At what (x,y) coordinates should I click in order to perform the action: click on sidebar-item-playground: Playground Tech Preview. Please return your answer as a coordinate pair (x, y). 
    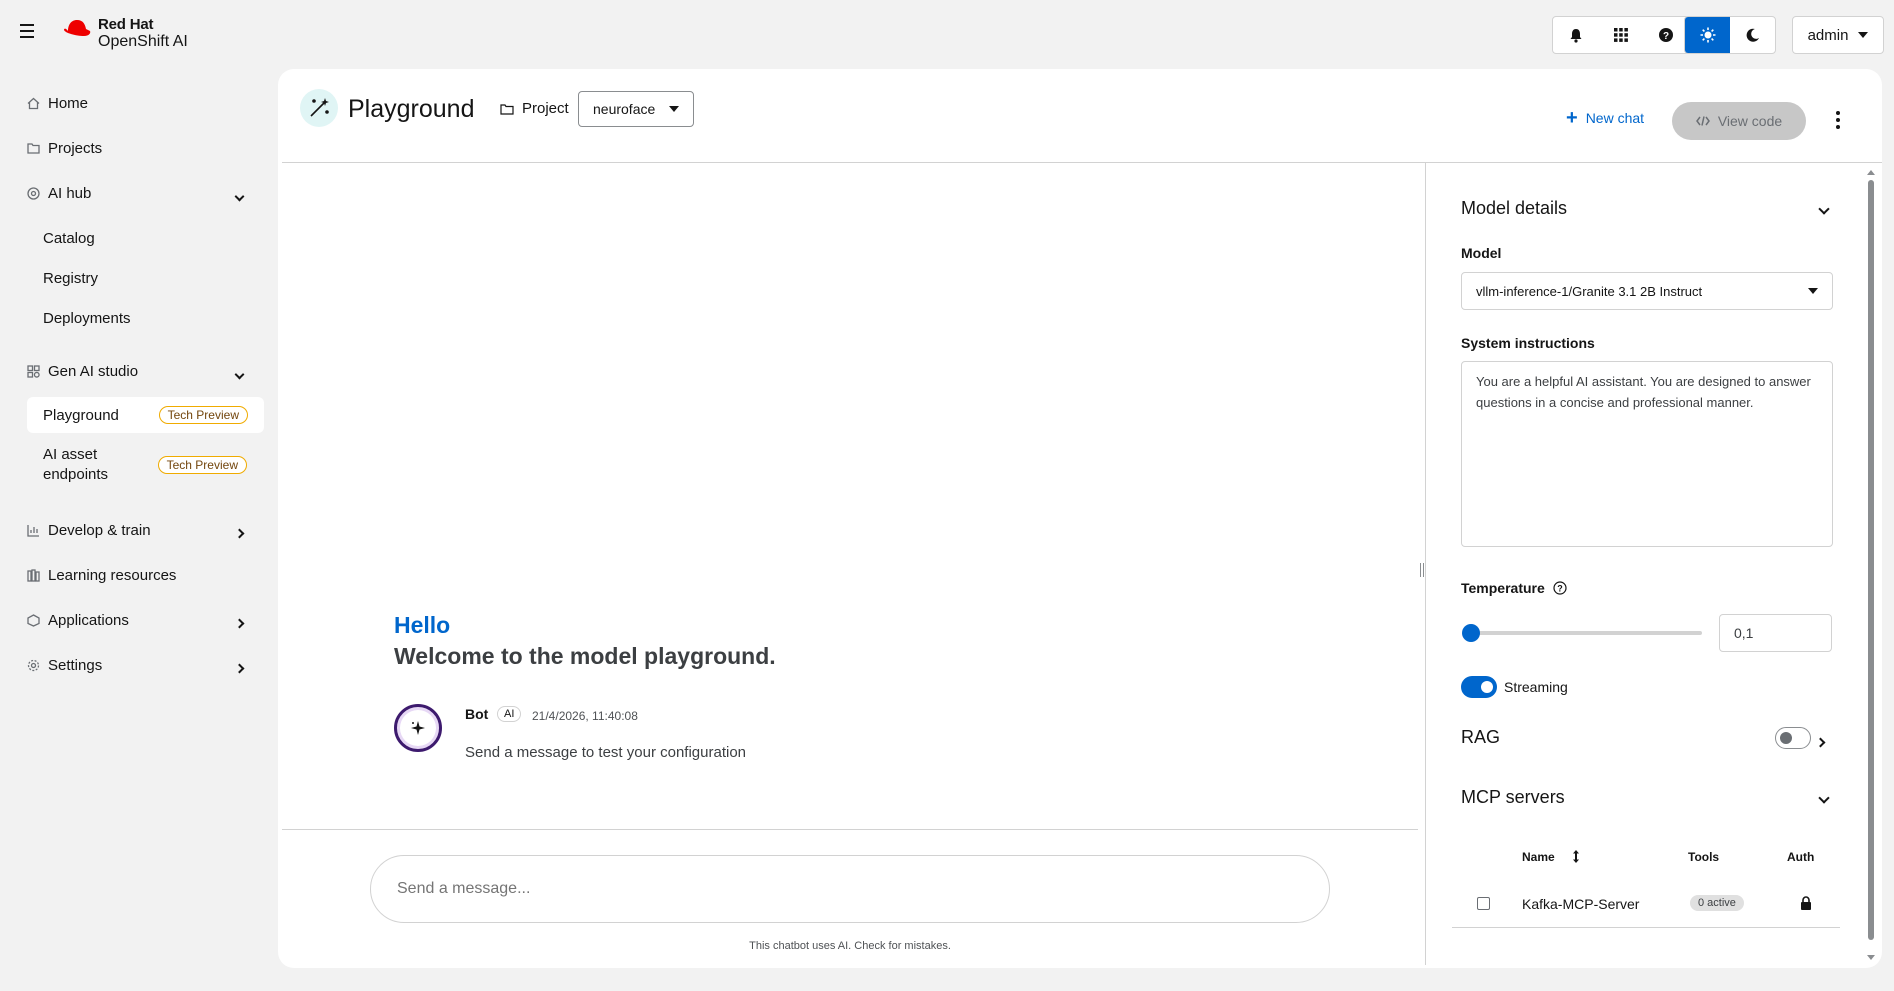
    Looking at the image, I should click on (145, 415).